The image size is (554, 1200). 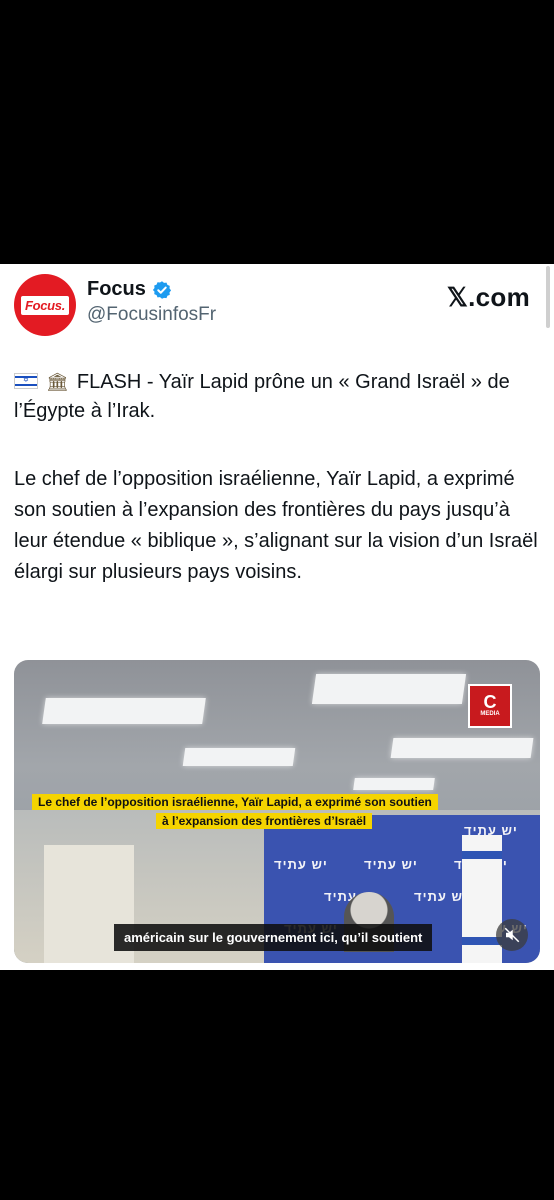 What do you see at coordinates (488, 297) in the screenshot?
I see `x-brand-label: 𝕏.com` at bounding box center [488, 297].